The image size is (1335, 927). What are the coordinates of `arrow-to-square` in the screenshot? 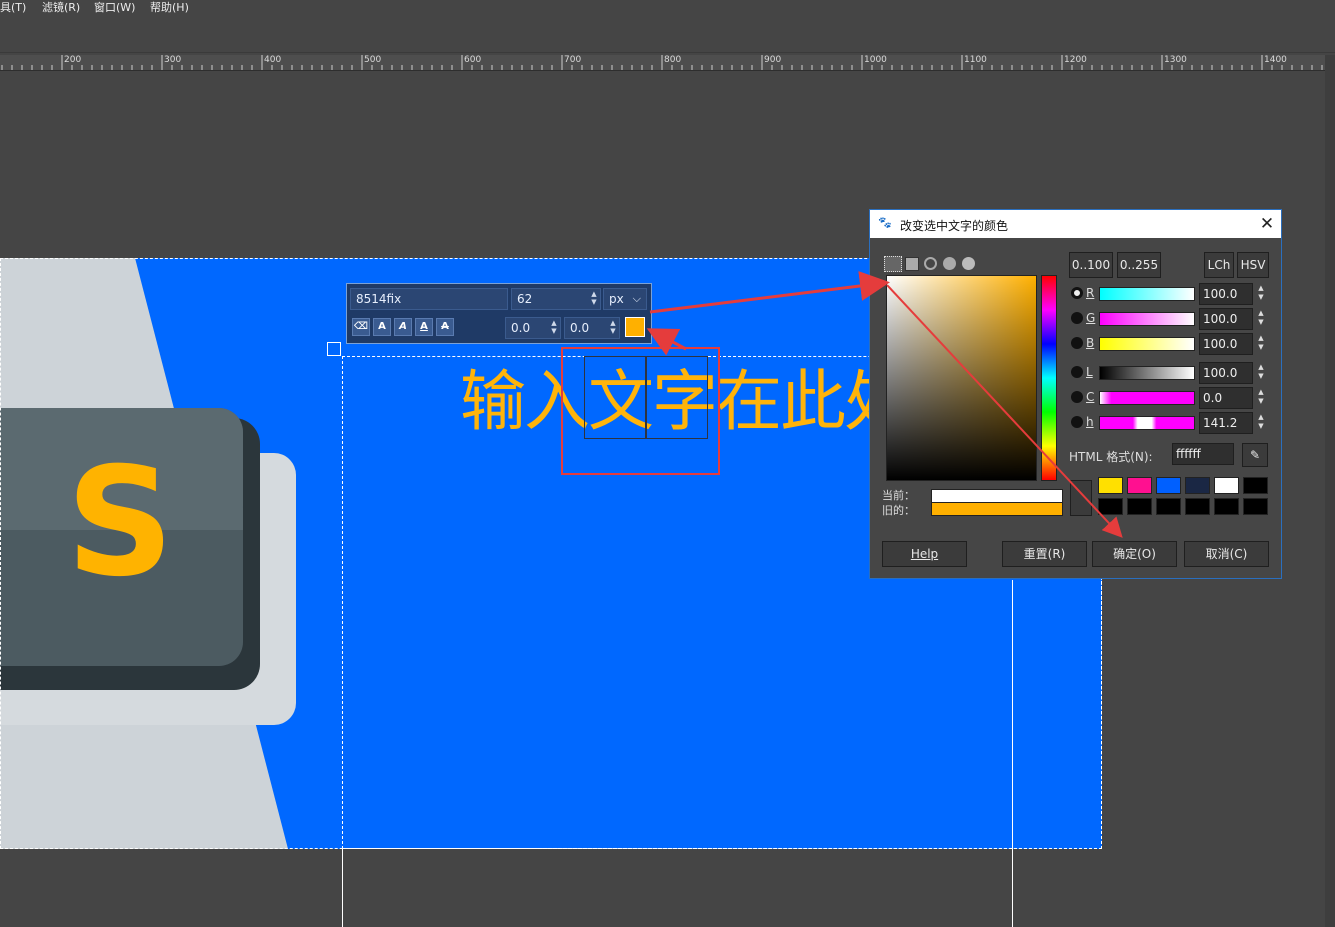 It's located at (769, 292).